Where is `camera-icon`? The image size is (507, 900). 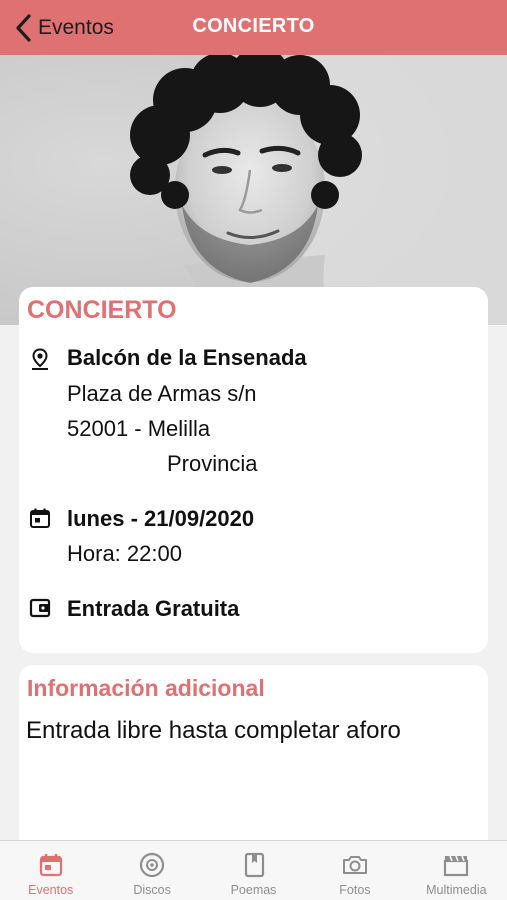
camera-icon is located at coordinates (354, 865).